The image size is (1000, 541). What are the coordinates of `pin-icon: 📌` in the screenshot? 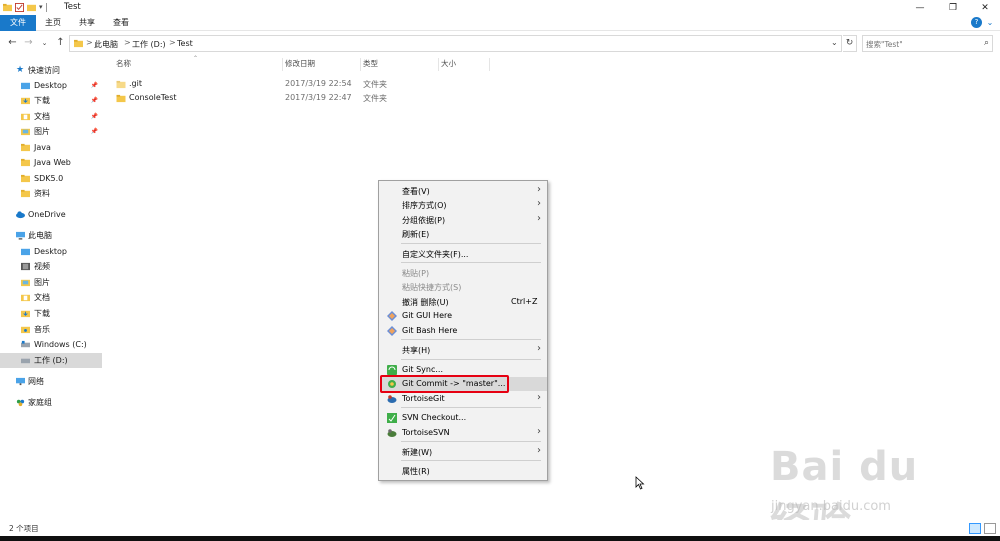 It's located at (94, 131).